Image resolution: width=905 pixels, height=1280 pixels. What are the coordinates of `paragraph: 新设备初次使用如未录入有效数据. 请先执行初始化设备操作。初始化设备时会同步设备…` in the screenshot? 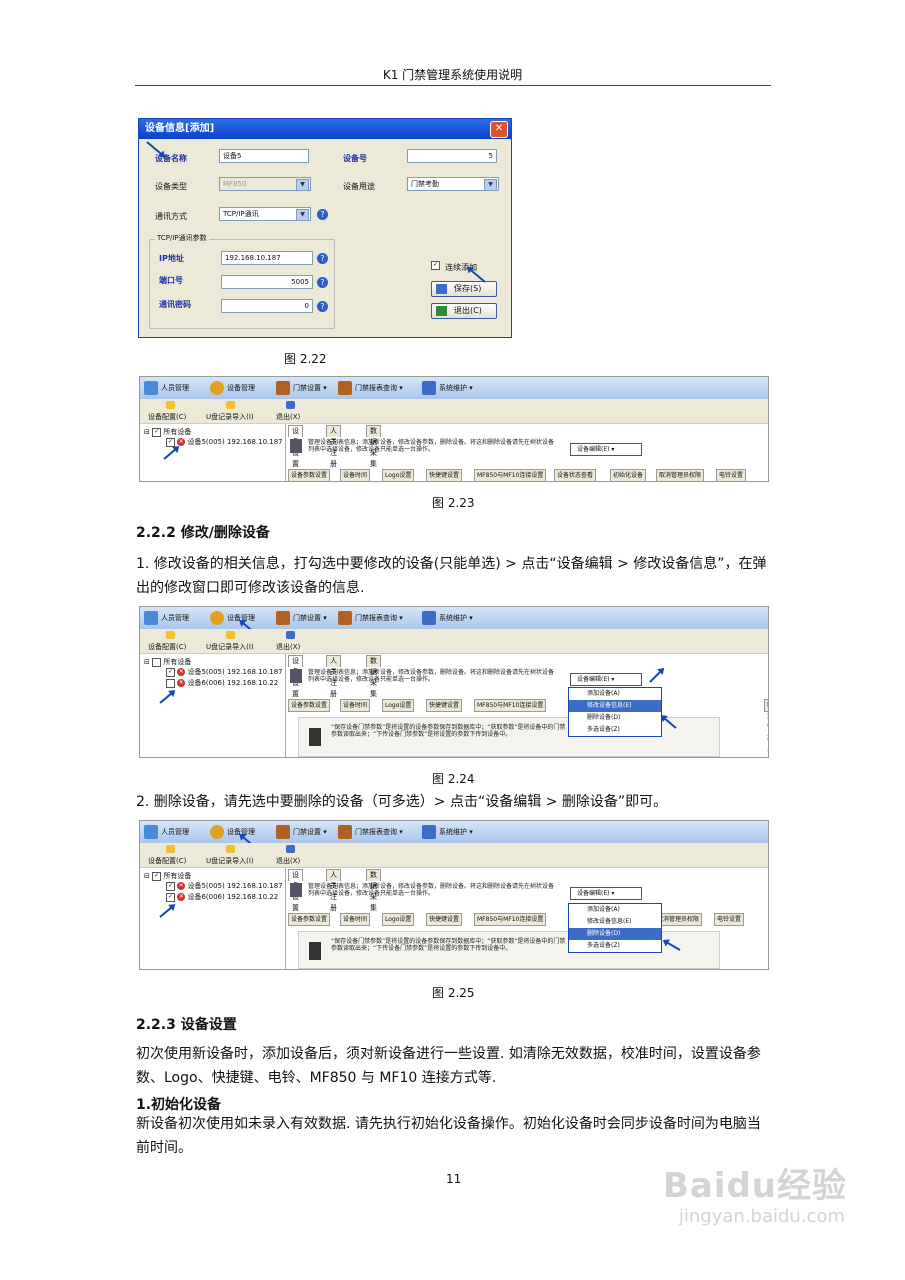 It's located at (448, 1136).